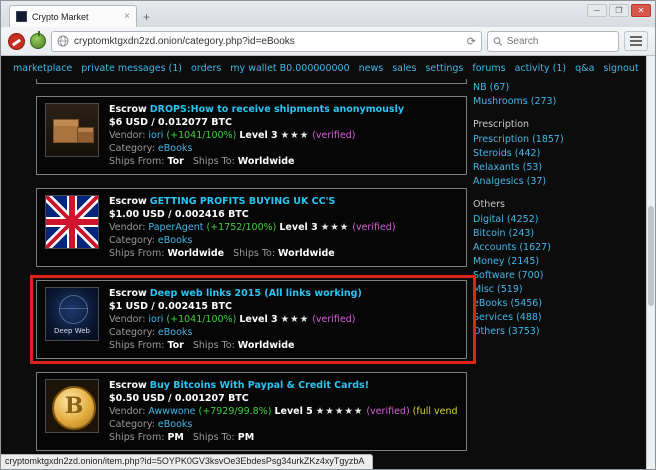 The height and width of the screenshot is (470, 656). Describe the element at coordinates (256, 293) in the screenshot. I see `listing-title-link: Deep web links 2015 (All links working)` at that location.